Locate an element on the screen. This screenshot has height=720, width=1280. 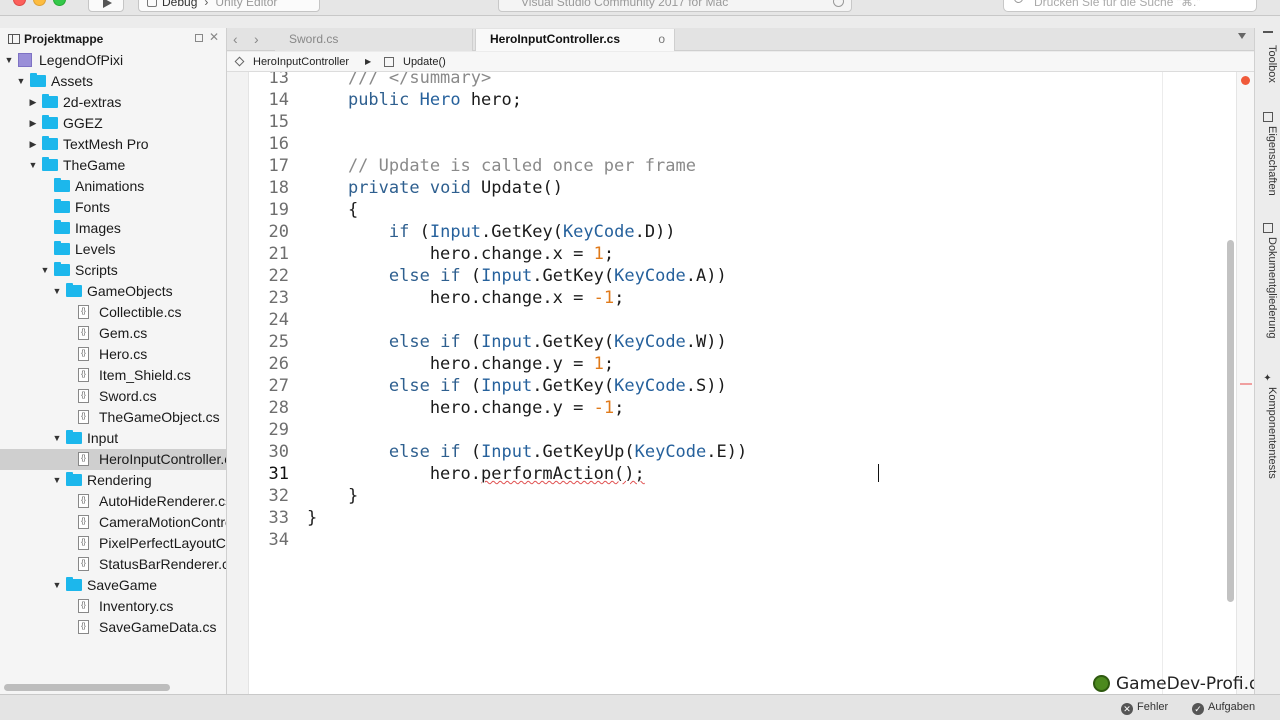
errors-button: ✕ Fehler is located at coordinates (1144, 707).